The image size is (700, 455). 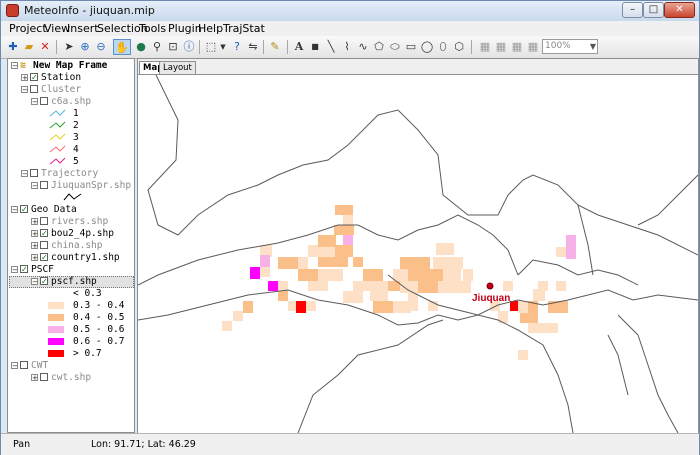 I want to click on legend-label-05-06: 0.5 - 0.6, so click(x=99, y=329).